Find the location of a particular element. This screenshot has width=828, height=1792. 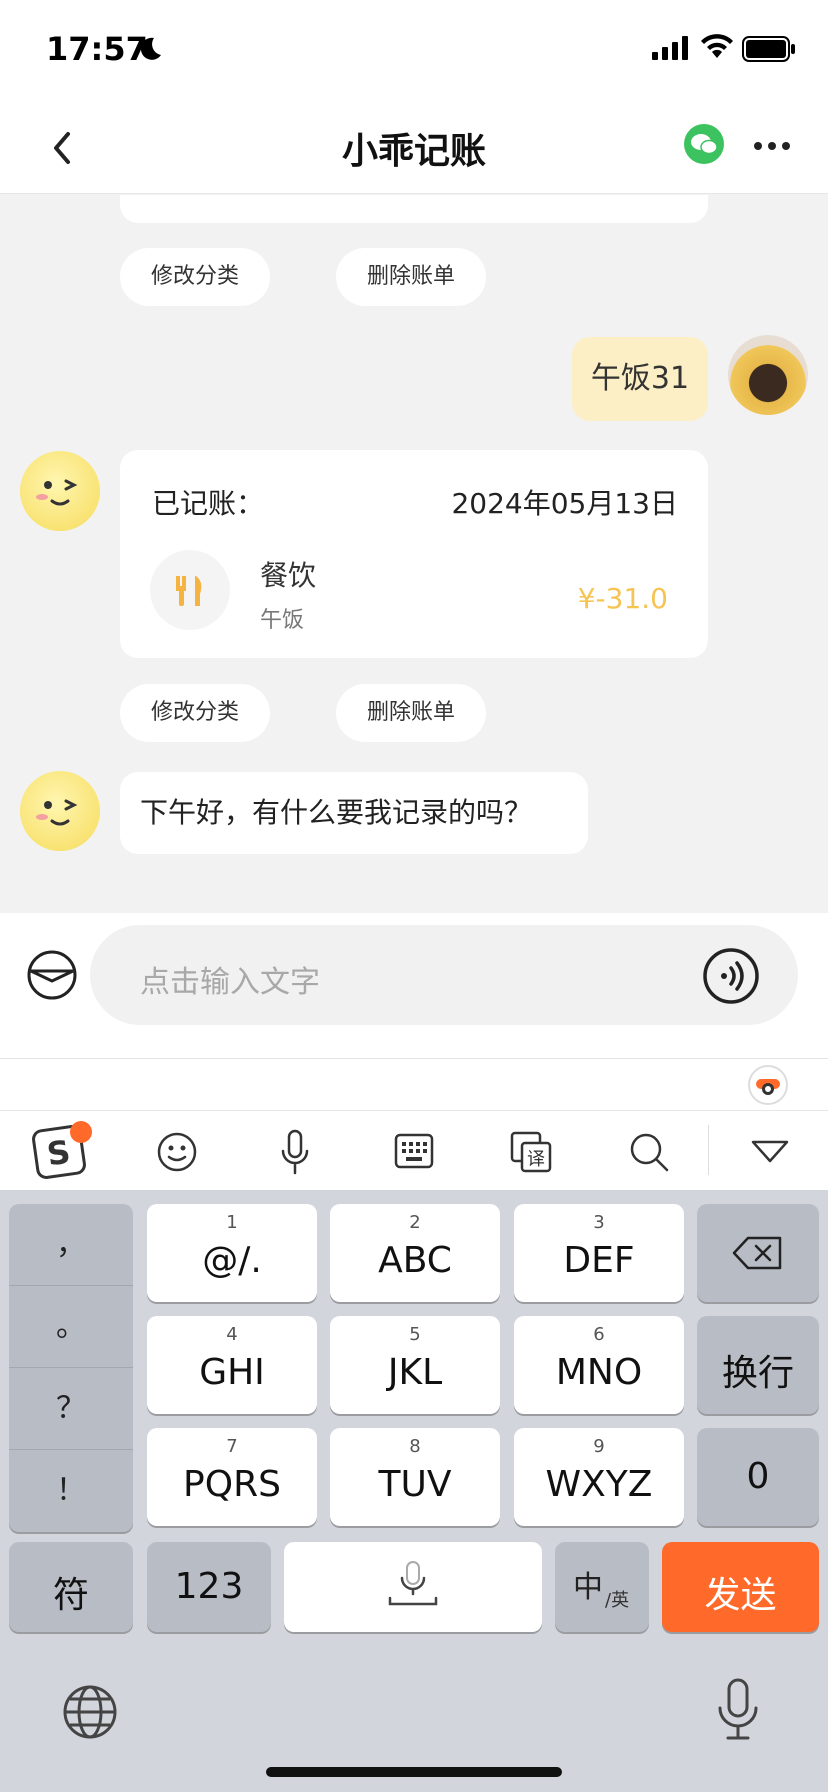

wifi-icon is located at coordinates (717, 46).